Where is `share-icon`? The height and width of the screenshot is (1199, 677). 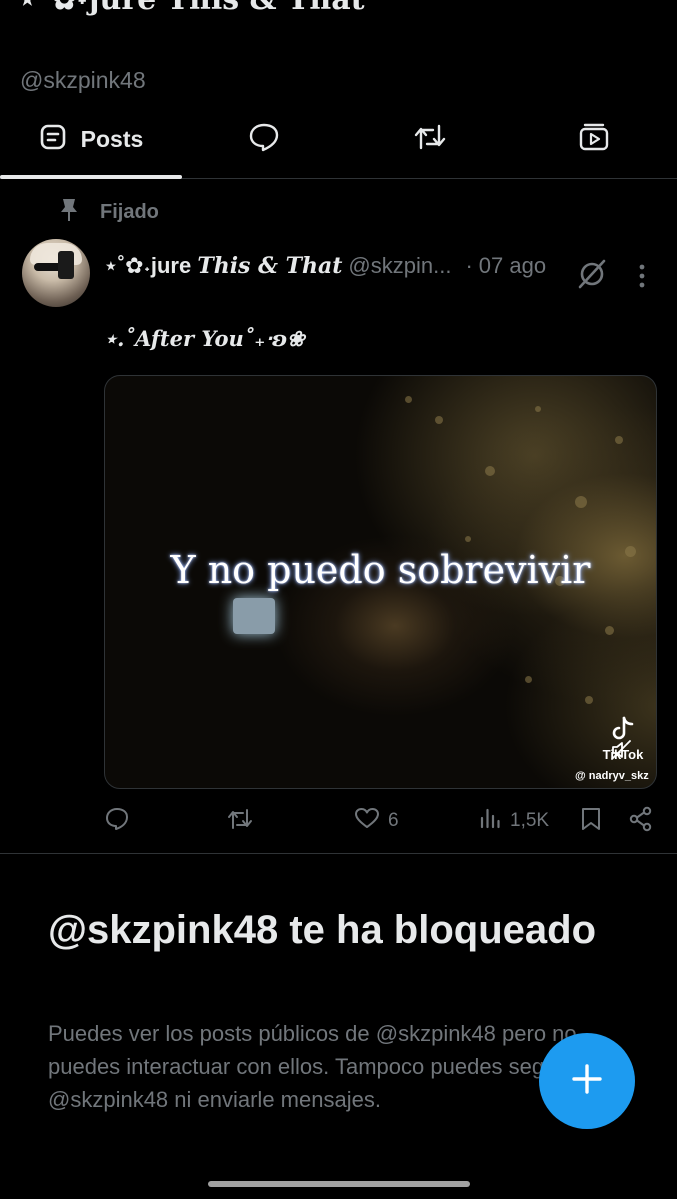 share-icon is located at coordinates (641, 822).